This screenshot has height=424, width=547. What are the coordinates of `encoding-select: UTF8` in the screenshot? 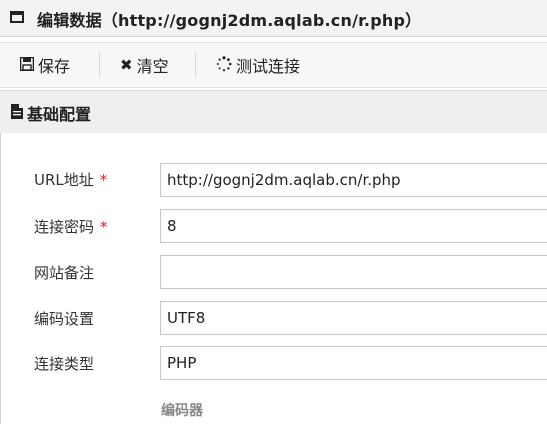 It's located at (353, 318).